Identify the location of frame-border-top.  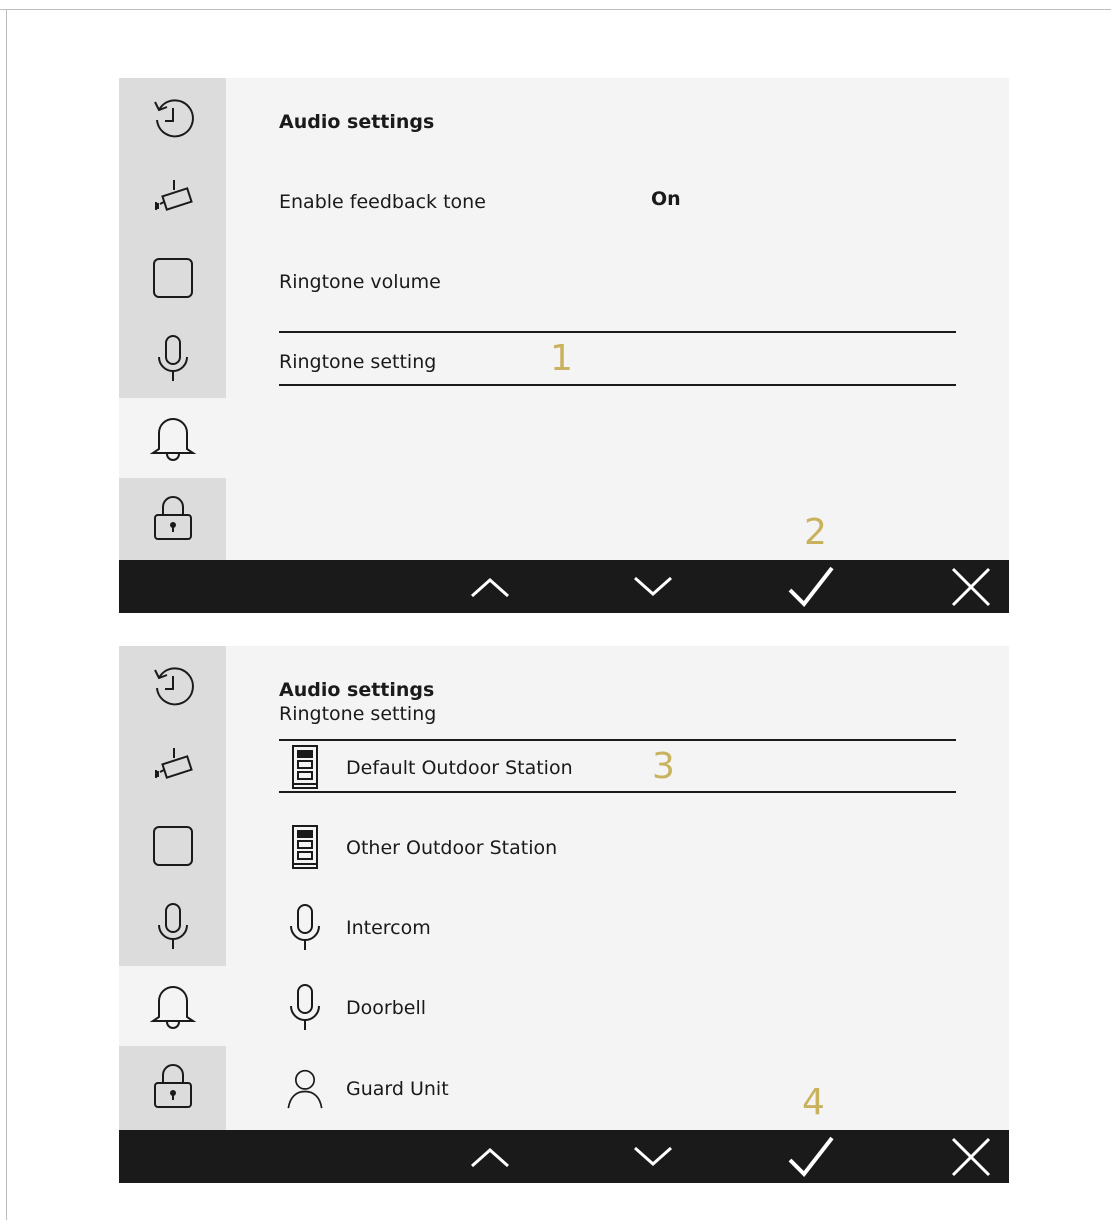
(555, 9).